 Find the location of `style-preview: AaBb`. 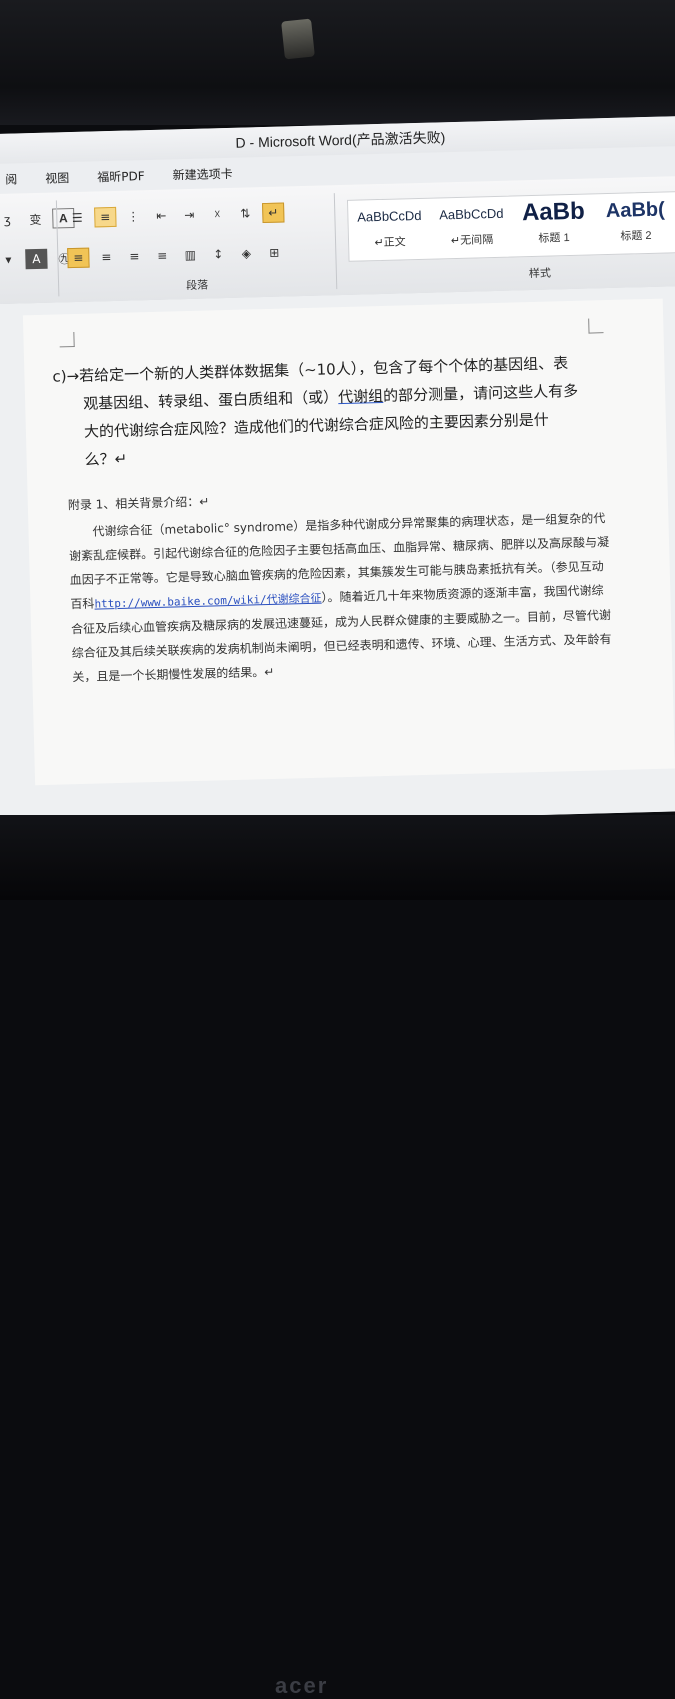

style-preview: AaBb is located at coordinates (553, 212).